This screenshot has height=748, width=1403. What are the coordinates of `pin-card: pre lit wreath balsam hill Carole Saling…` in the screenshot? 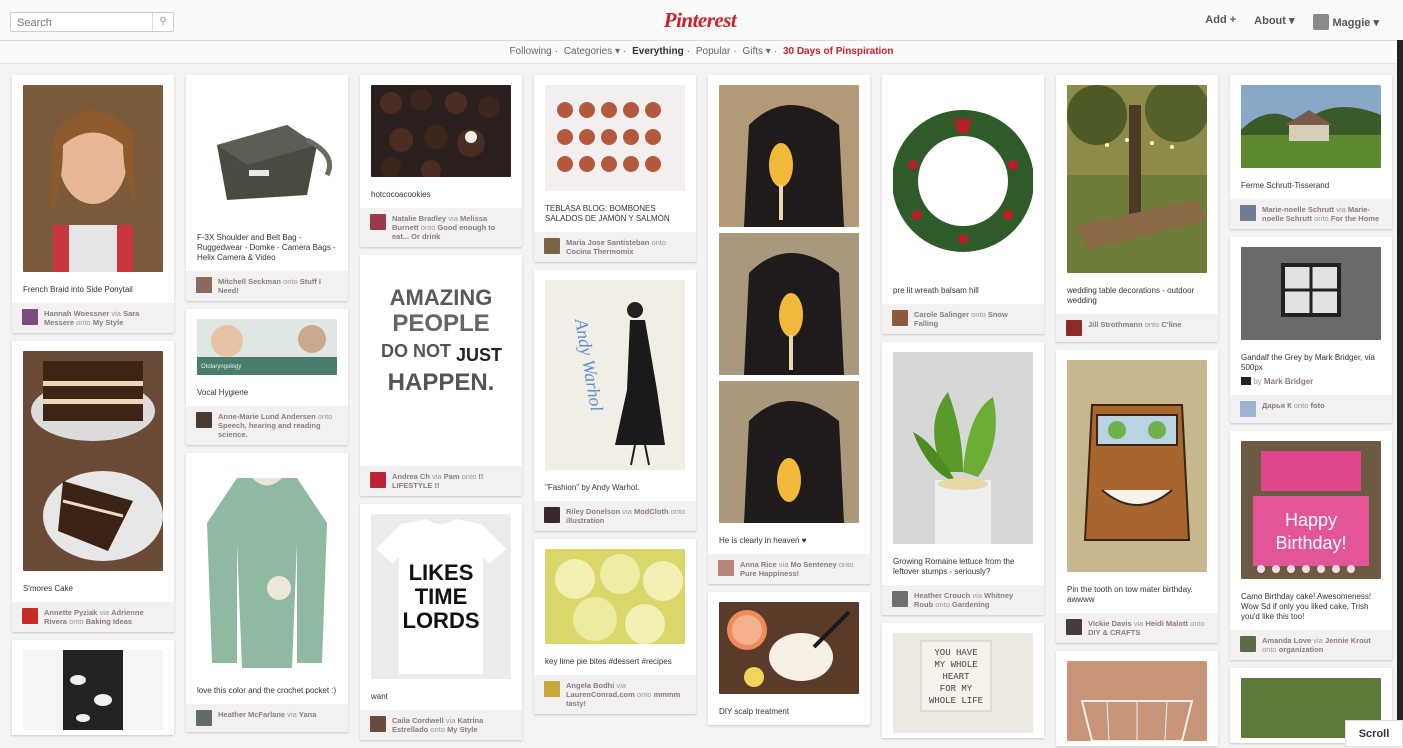 It's located at (963, 204).